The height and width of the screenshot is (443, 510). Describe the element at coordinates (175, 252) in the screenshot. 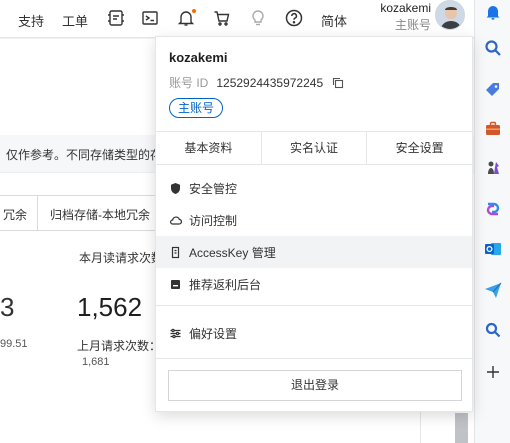

I see `key-icon` at that location.